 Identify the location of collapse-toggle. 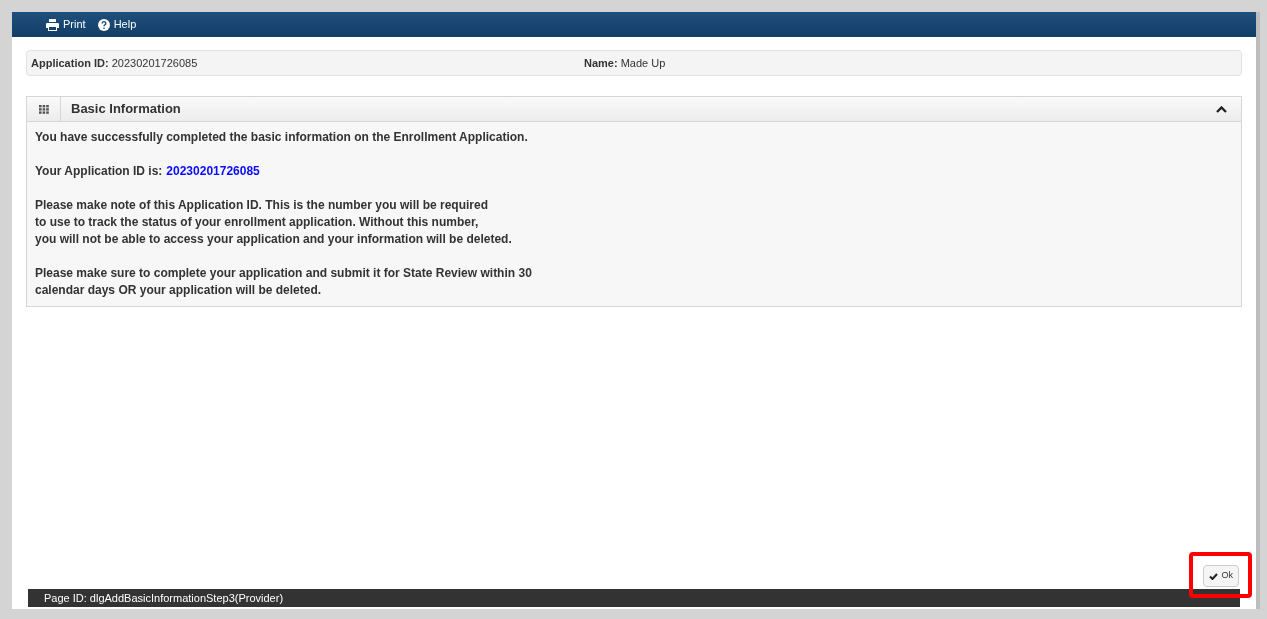
(1221, 109).